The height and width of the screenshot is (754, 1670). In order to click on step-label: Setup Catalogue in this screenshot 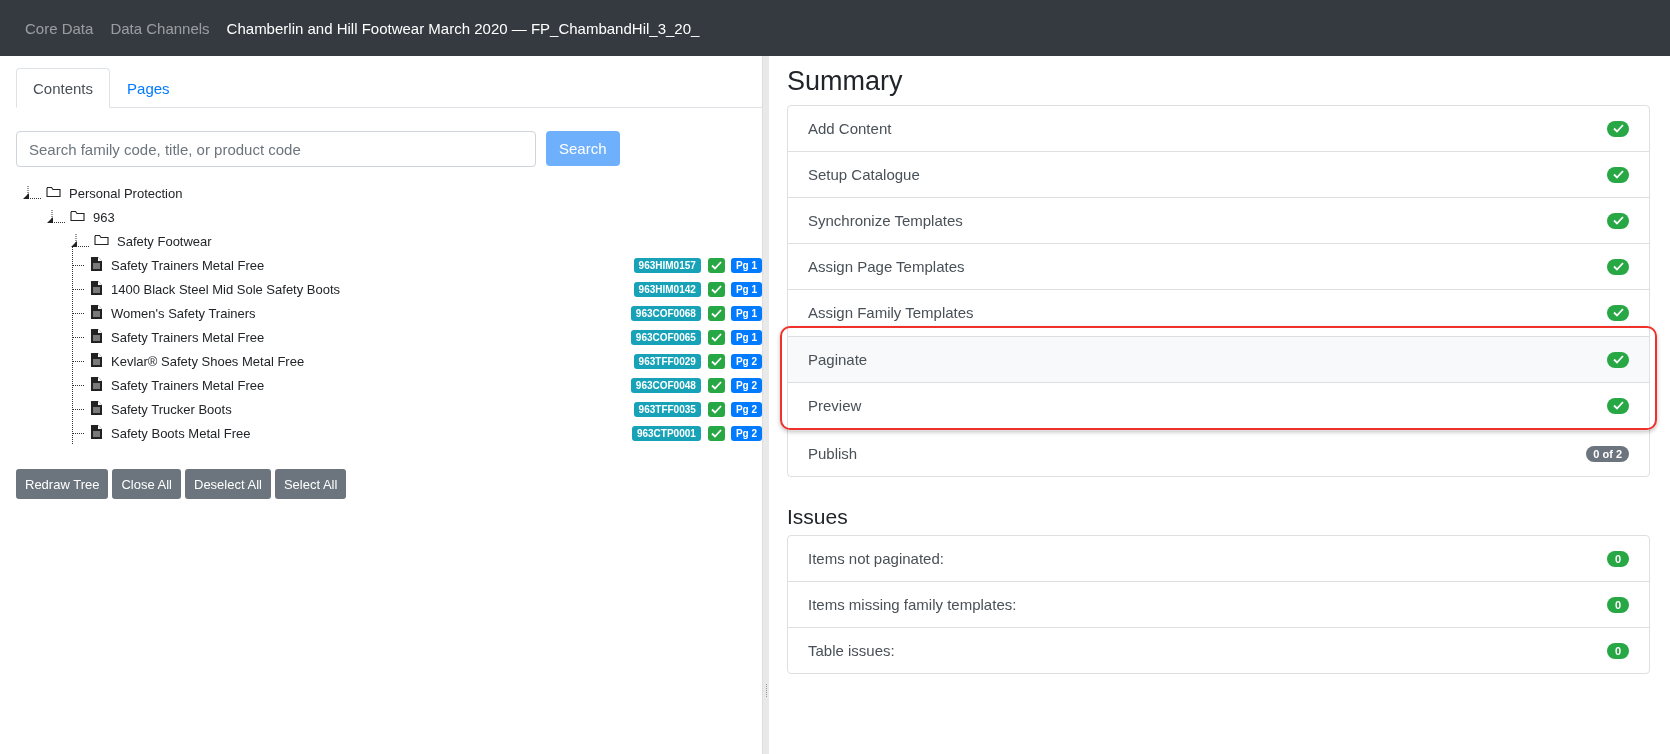, I will do `click(864, 174)`.